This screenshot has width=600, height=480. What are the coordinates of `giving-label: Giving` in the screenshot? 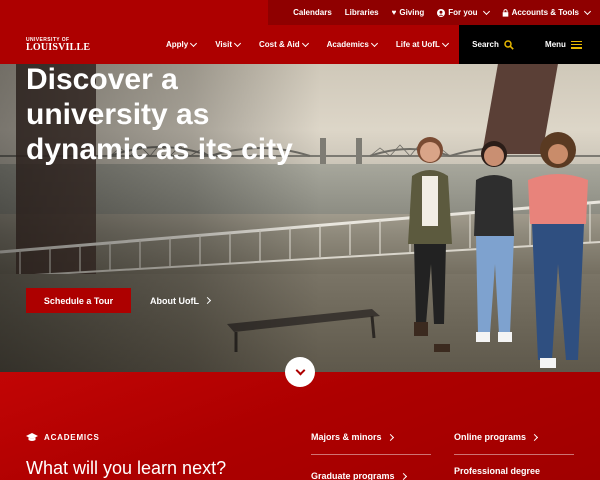 It's located at (412, 12).